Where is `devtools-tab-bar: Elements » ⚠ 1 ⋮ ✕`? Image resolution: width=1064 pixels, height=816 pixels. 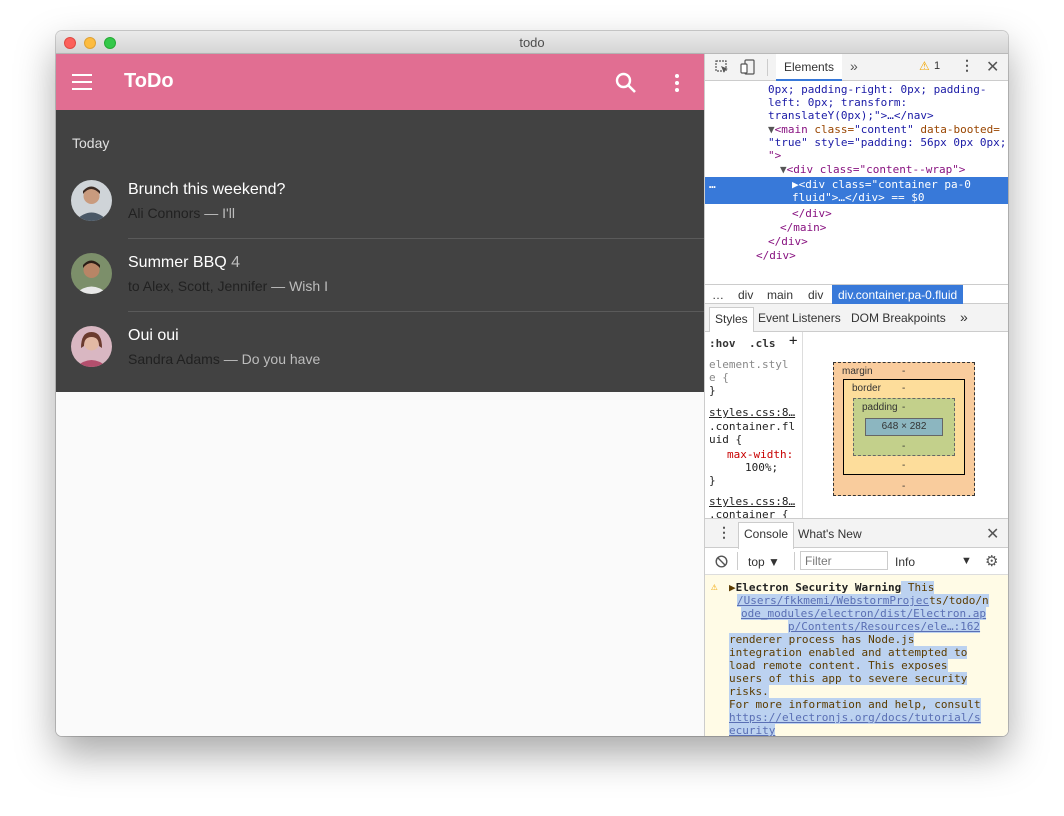
devtools-tab-bar: Elements » ⚠ 1 ⋮ ✕ is located at coordinates (856, 67).